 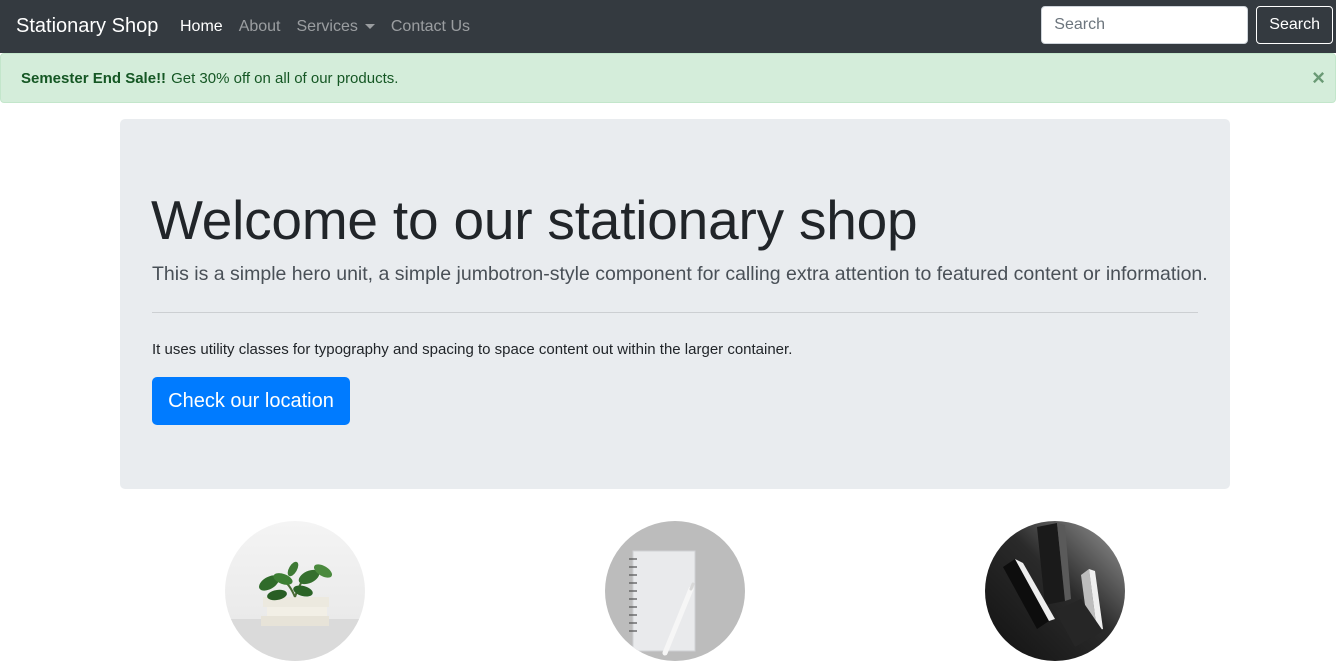 What do you see at coordinates (260, 27) in the screenshot?
I see `nav-item-about: About` at bounding box center [260, 27].